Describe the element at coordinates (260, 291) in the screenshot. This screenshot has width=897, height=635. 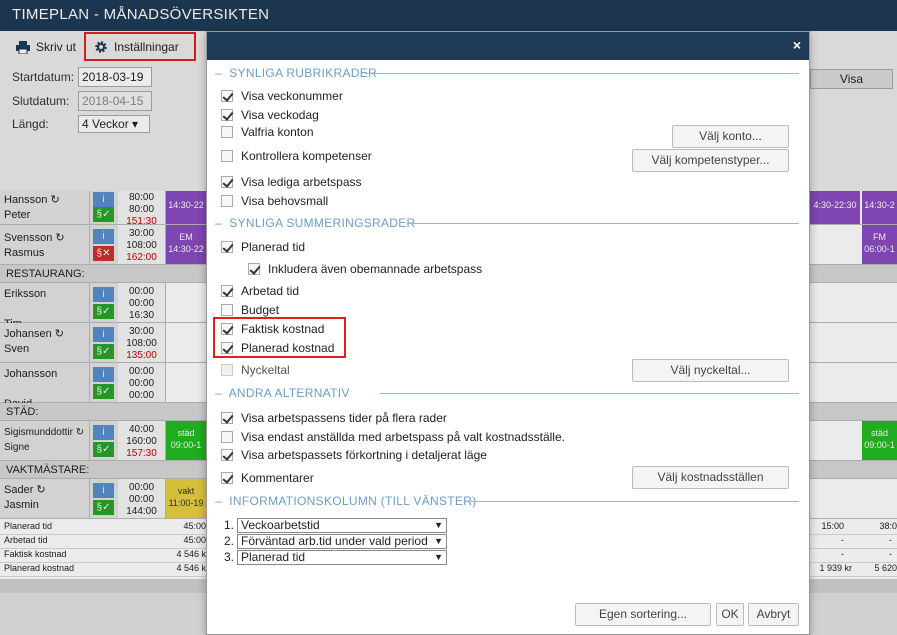
I see `checkbox-arbetad-tid: Arbetad tid` at that location.